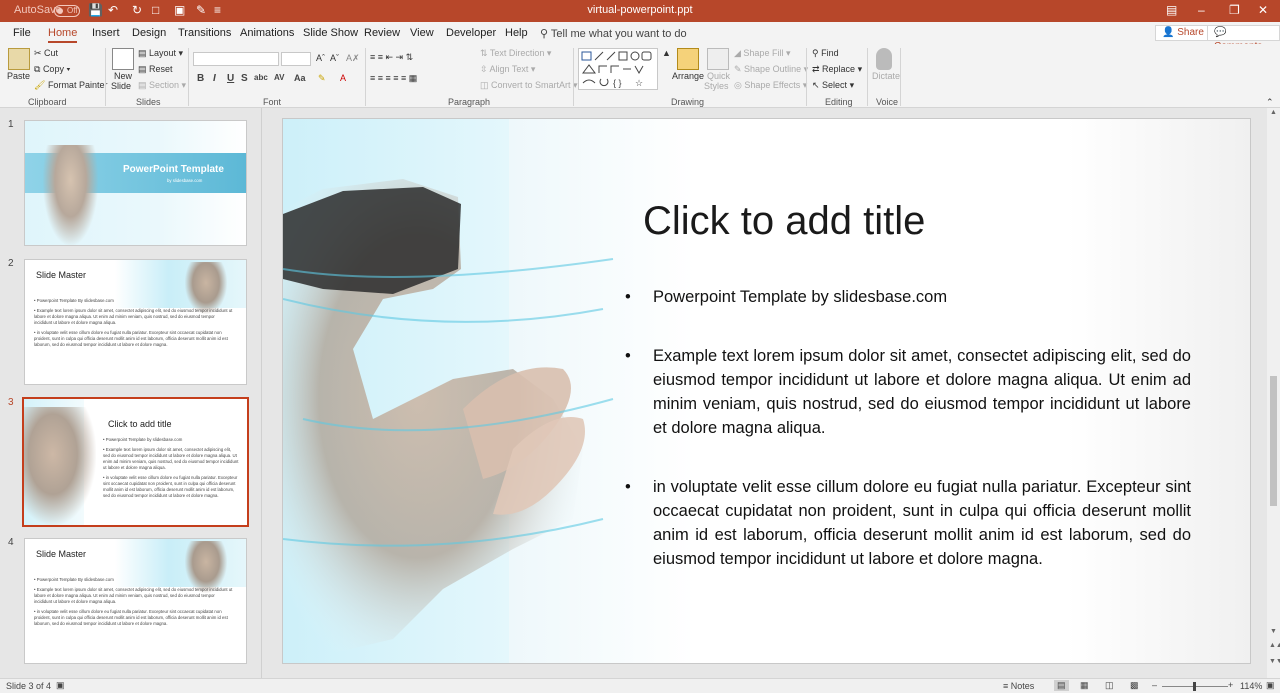  I want to click on scroll-up-icon: ▲, so click(1273, 112).